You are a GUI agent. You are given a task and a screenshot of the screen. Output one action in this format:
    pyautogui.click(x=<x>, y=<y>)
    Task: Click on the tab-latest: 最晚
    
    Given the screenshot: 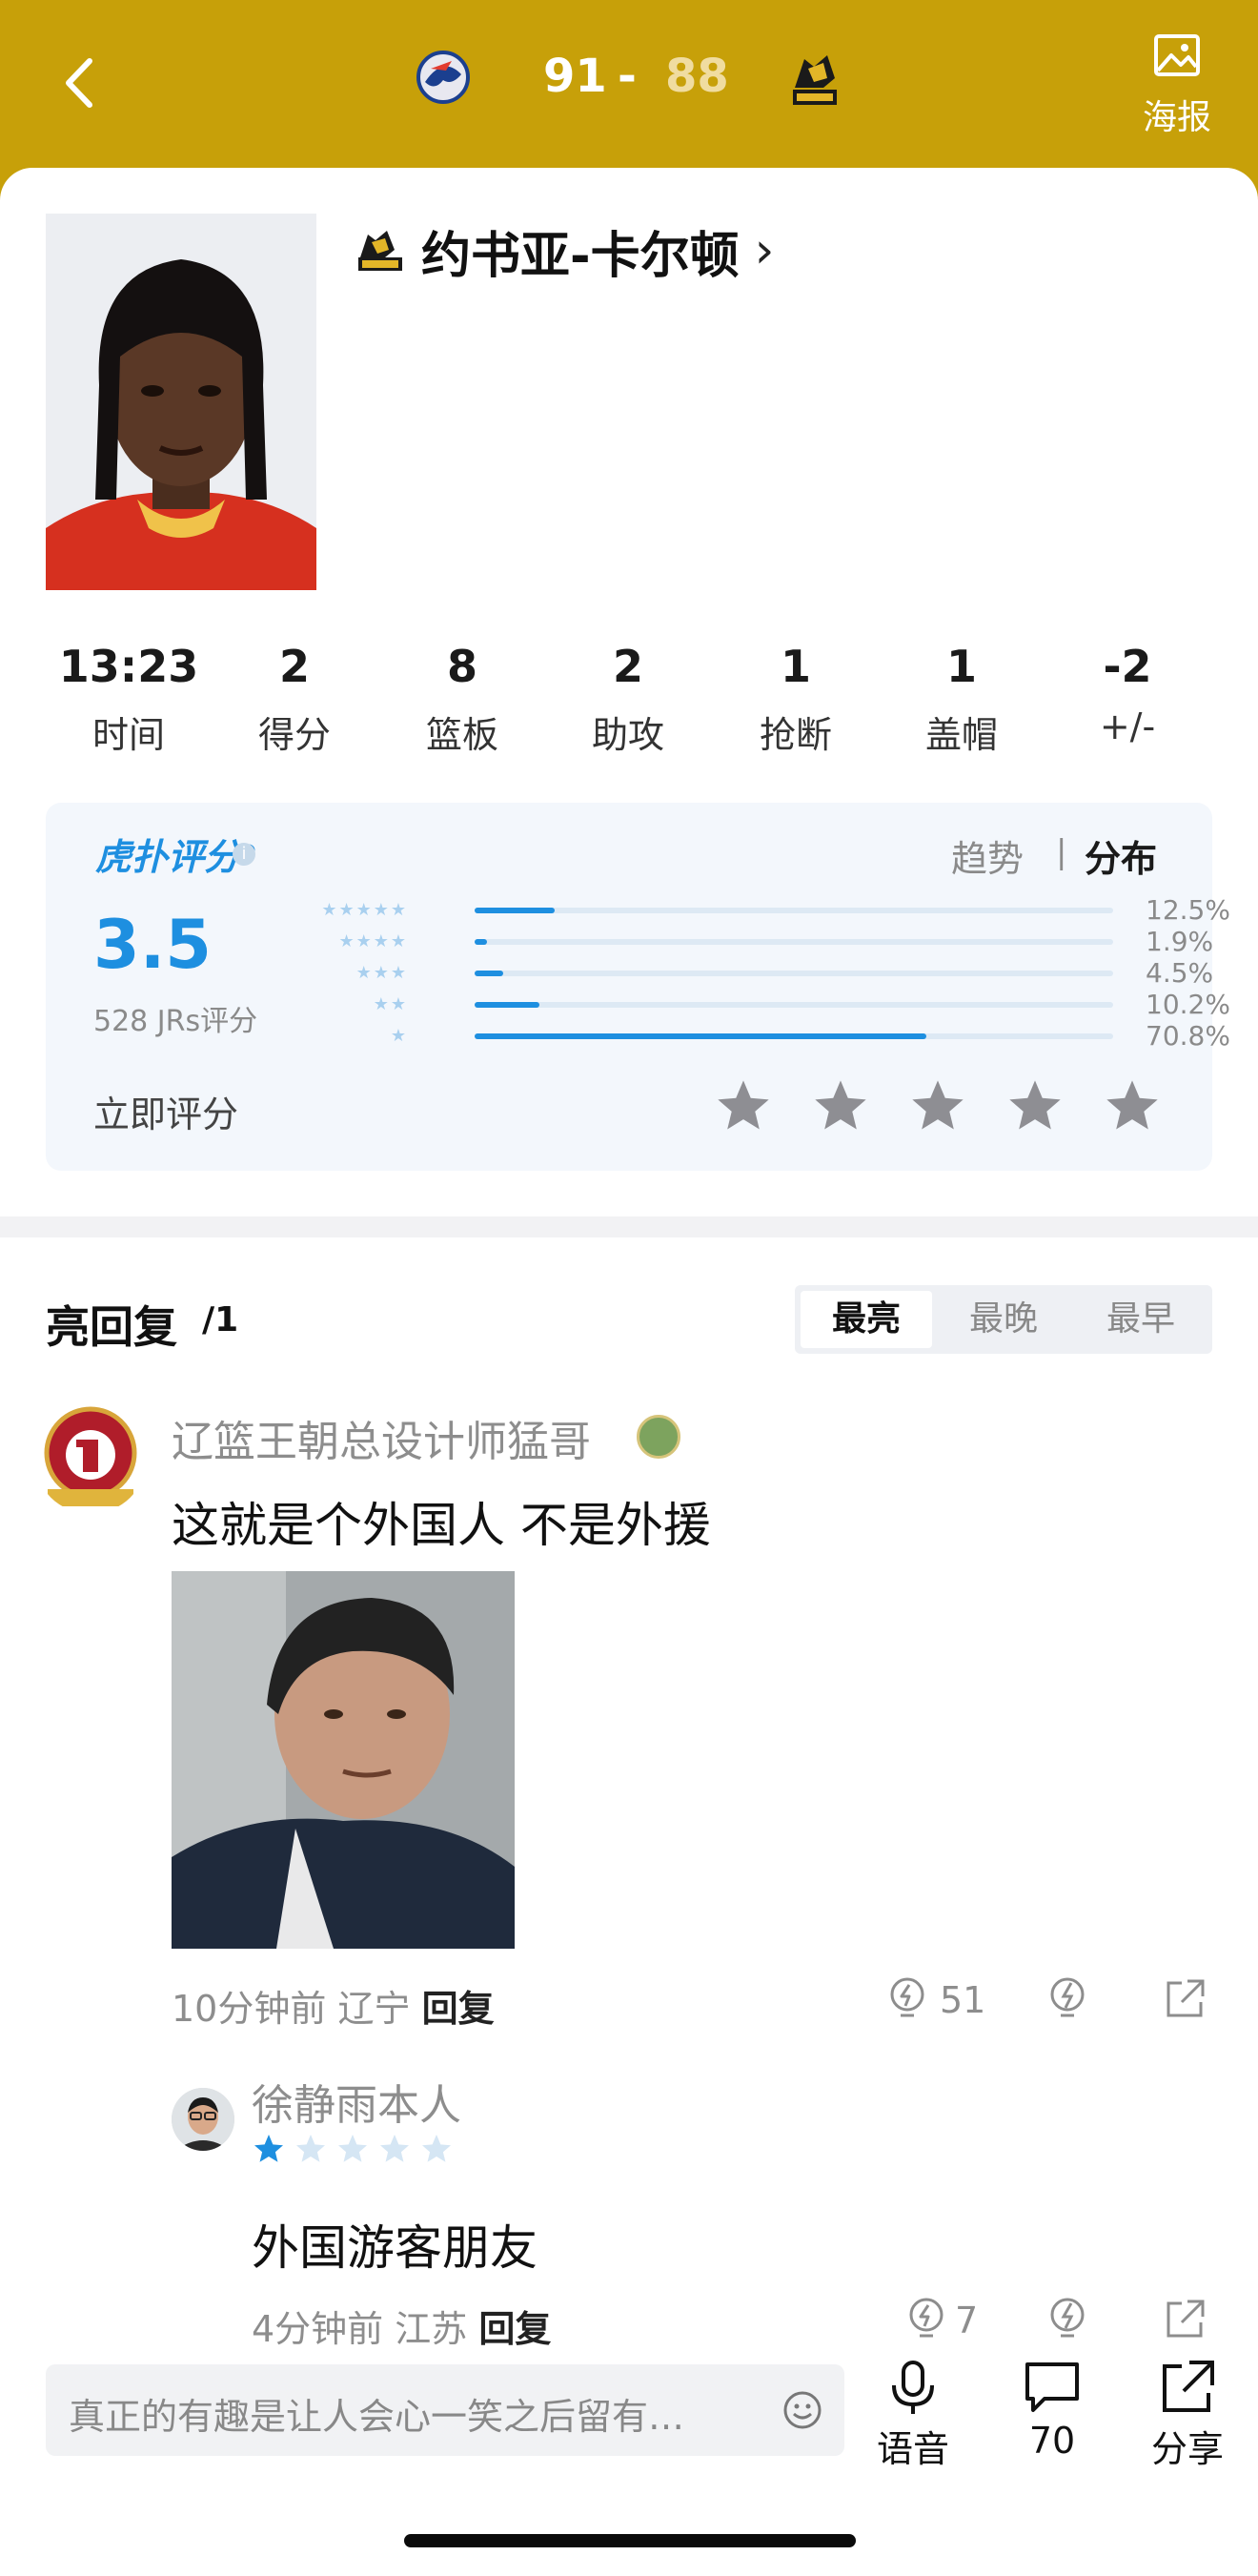 What is the action you would take?
    pyautogui.click(x=1003, y=1319)
    